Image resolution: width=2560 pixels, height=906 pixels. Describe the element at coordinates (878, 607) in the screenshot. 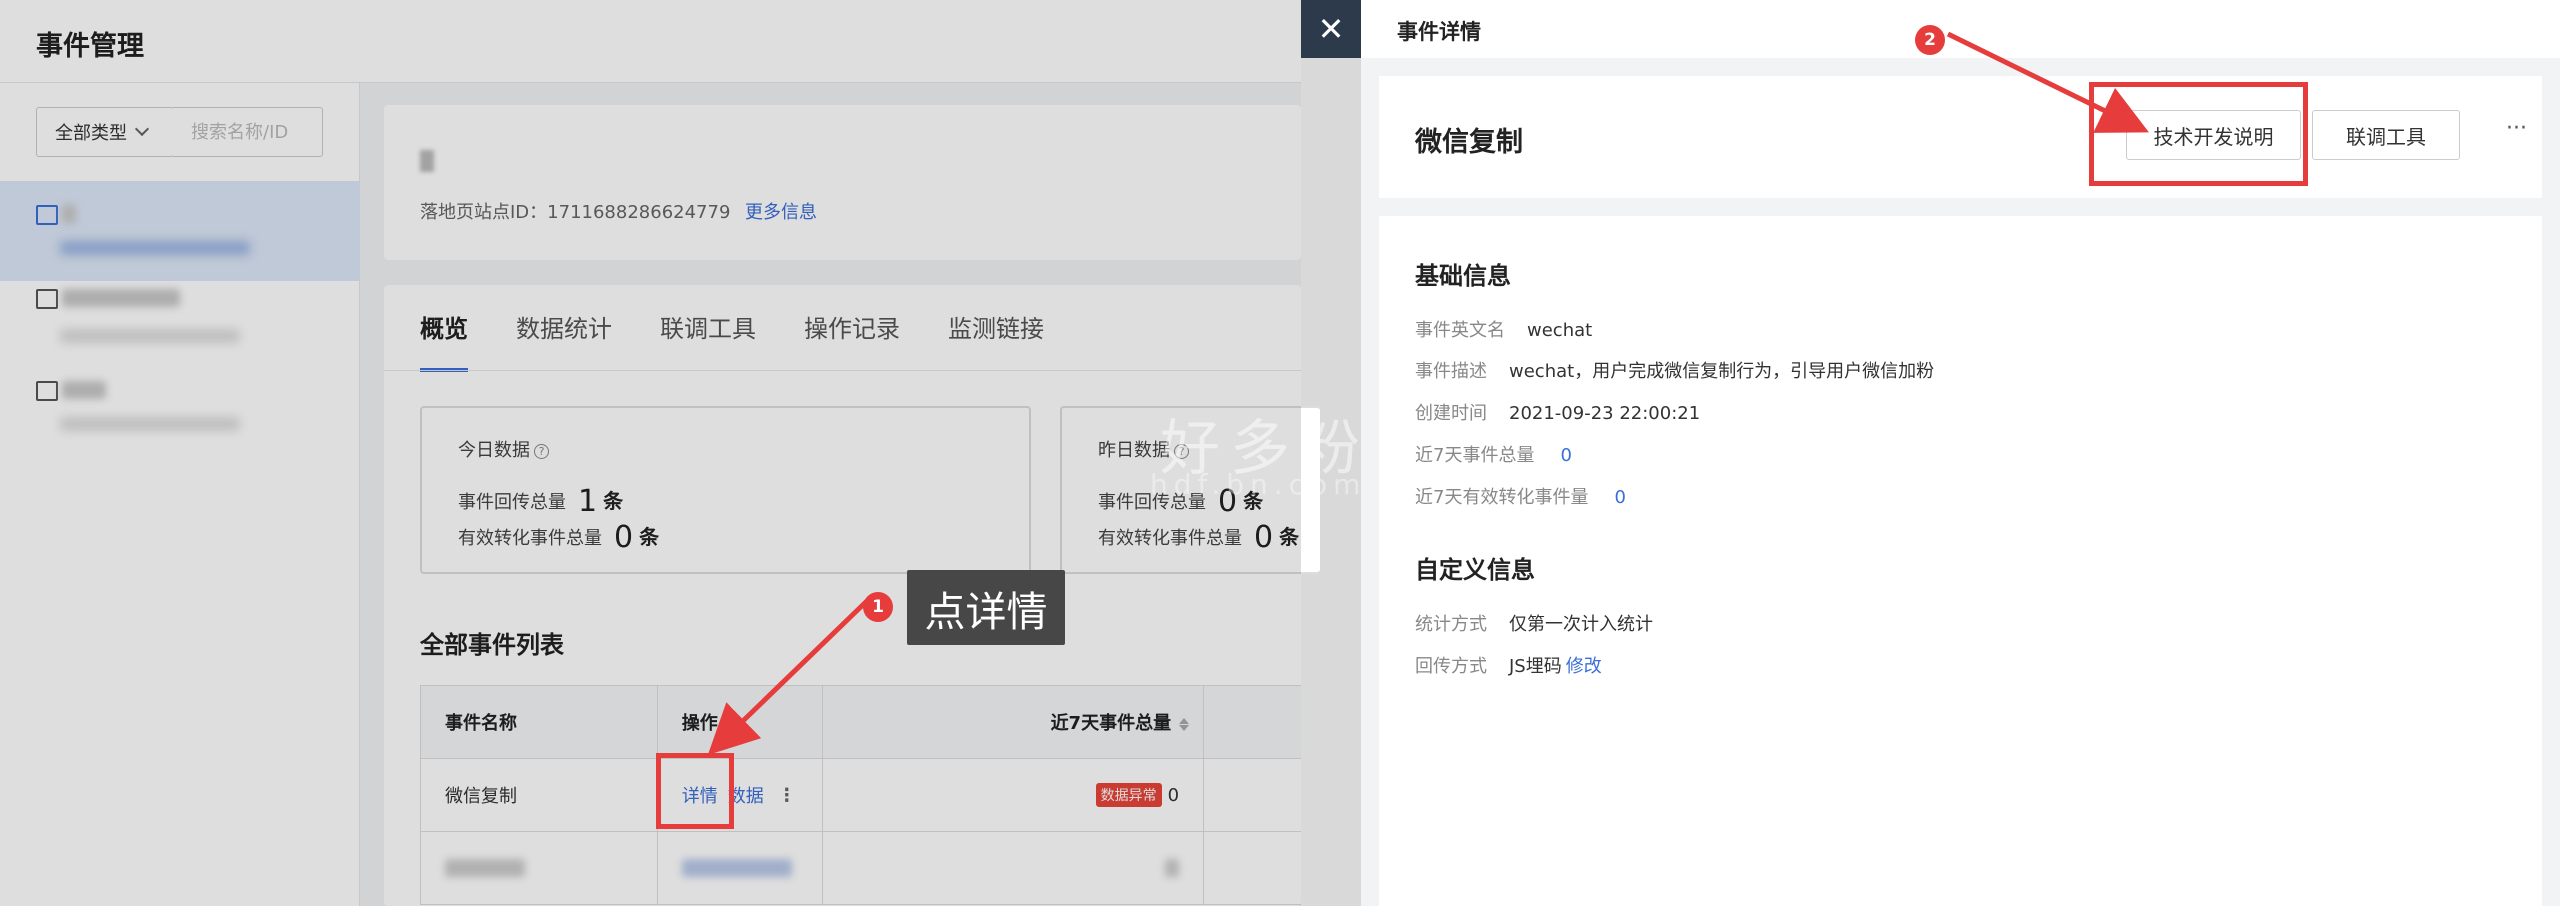

I see `step-1-marker: 1` at that location.